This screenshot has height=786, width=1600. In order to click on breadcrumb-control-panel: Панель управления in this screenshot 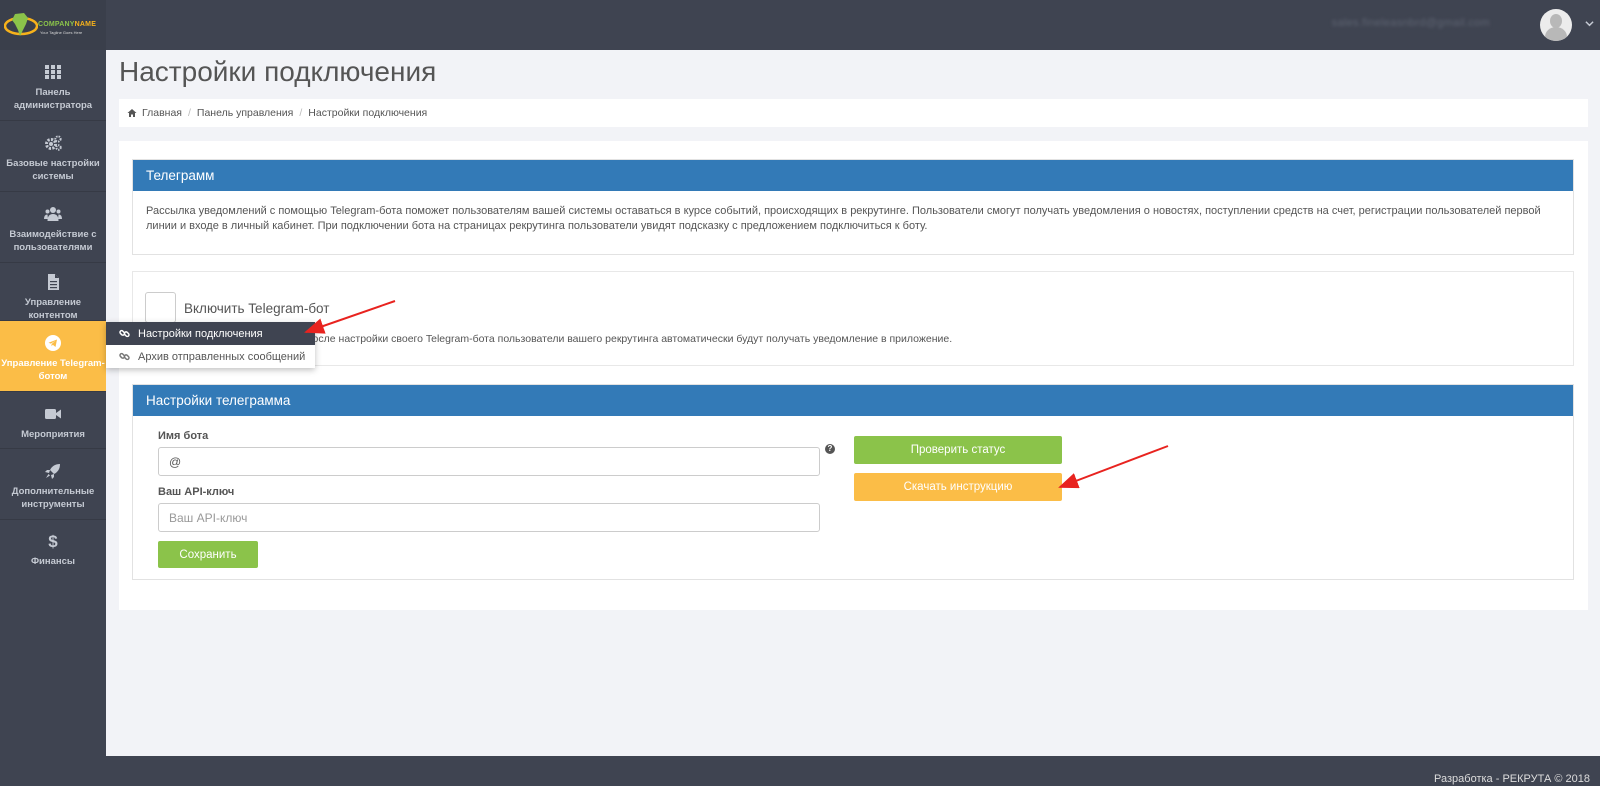, I will do `click(245, 113)`.